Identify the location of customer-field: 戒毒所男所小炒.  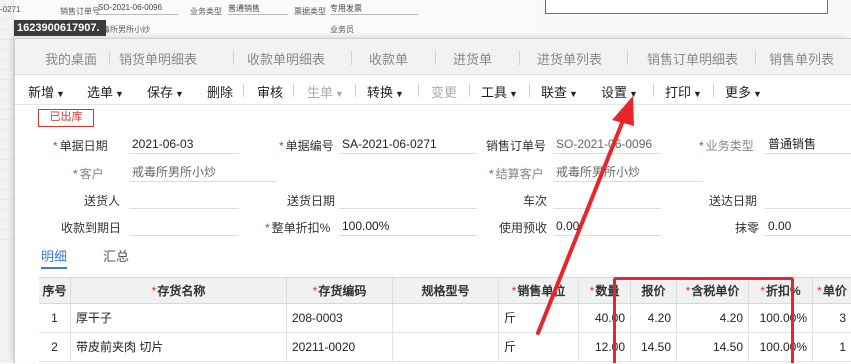
(203, 173).